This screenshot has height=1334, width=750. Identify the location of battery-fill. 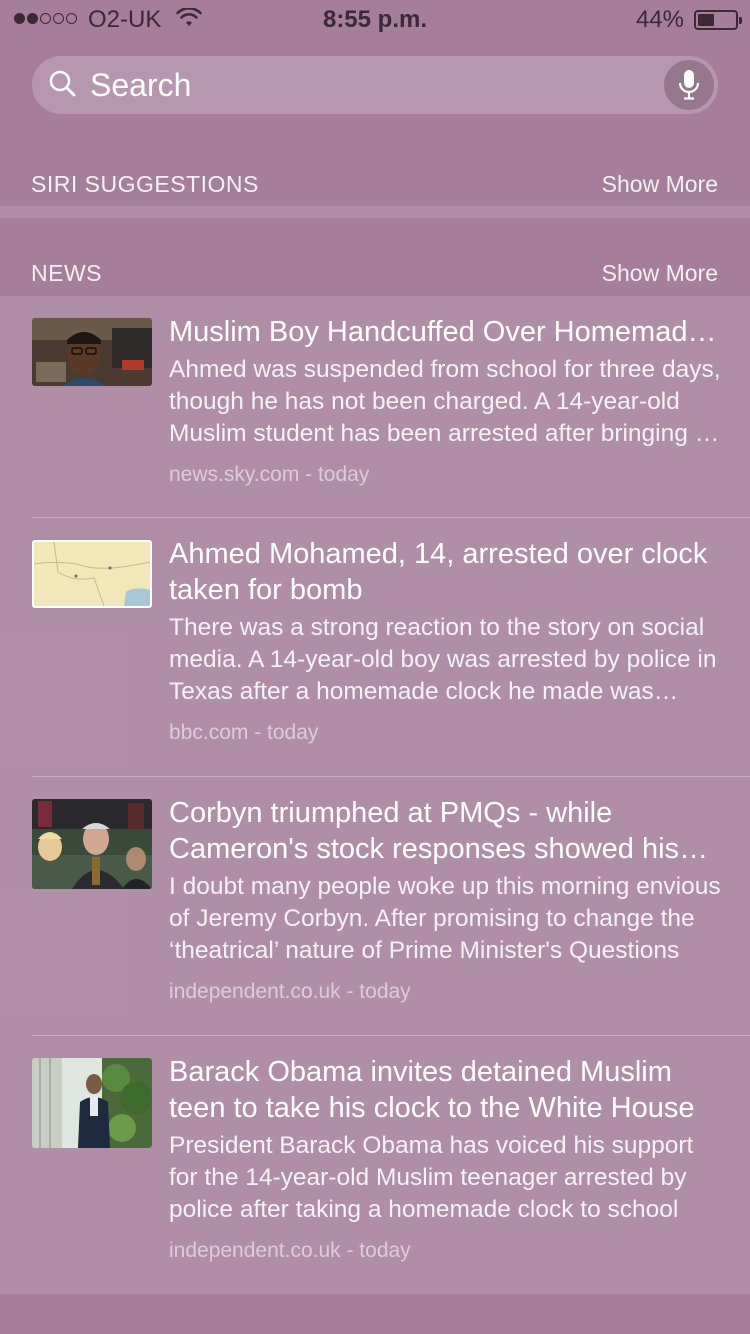
(706, 20).